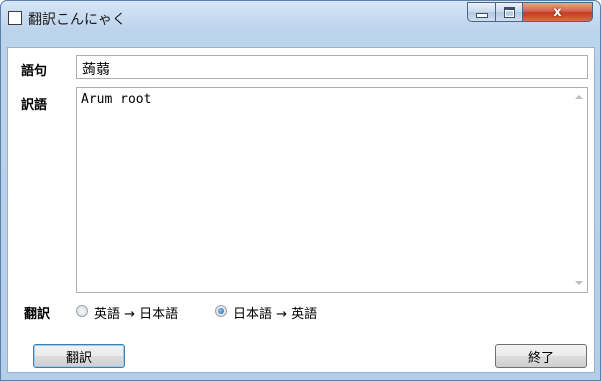 Image resolution: width=601 pixels, height=381 pixels. I want to click on maximize-button, so click(508, 12).